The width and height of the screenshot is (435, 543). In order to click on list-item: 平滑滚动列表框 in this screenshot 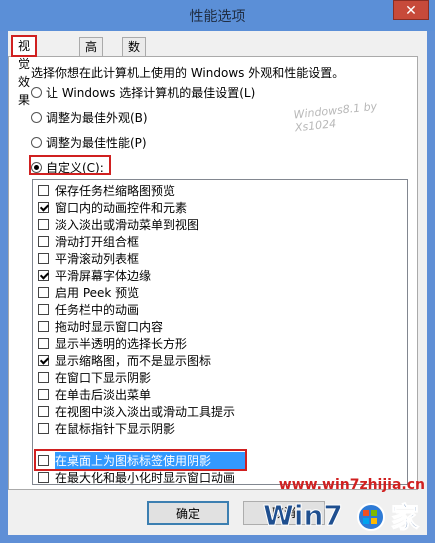, I will do `click(88, 259)`.